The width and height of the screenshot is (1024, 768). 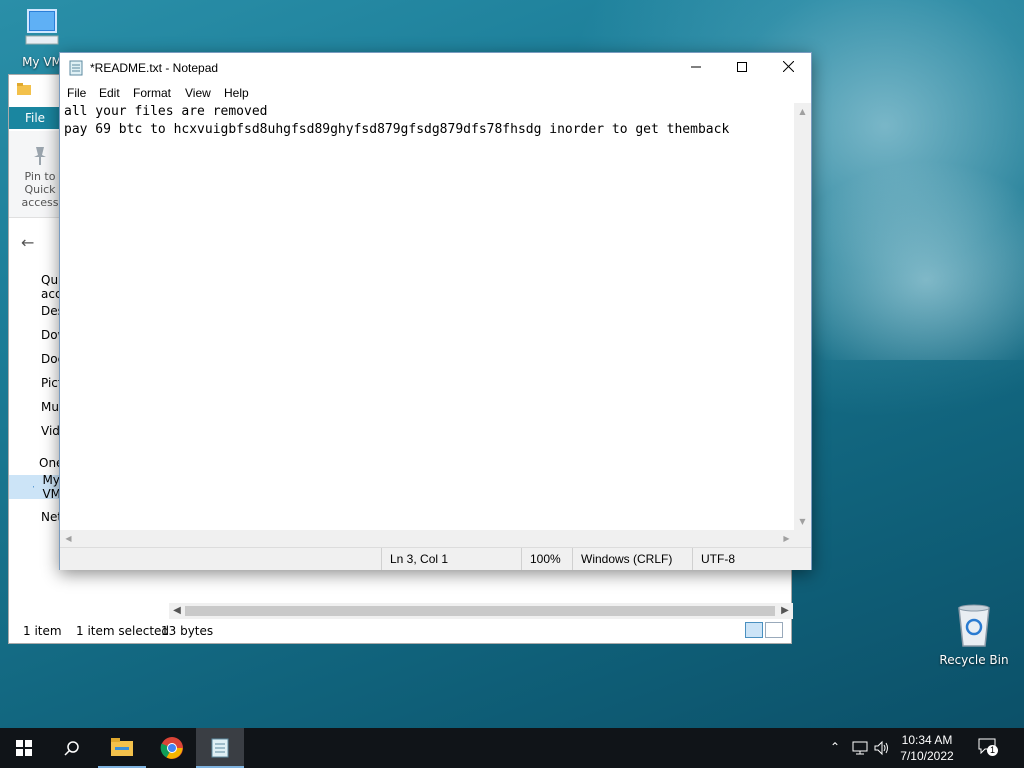 I want to click on status-cursor-position: Ln 3, Col 1, so click(x=451, y=559).